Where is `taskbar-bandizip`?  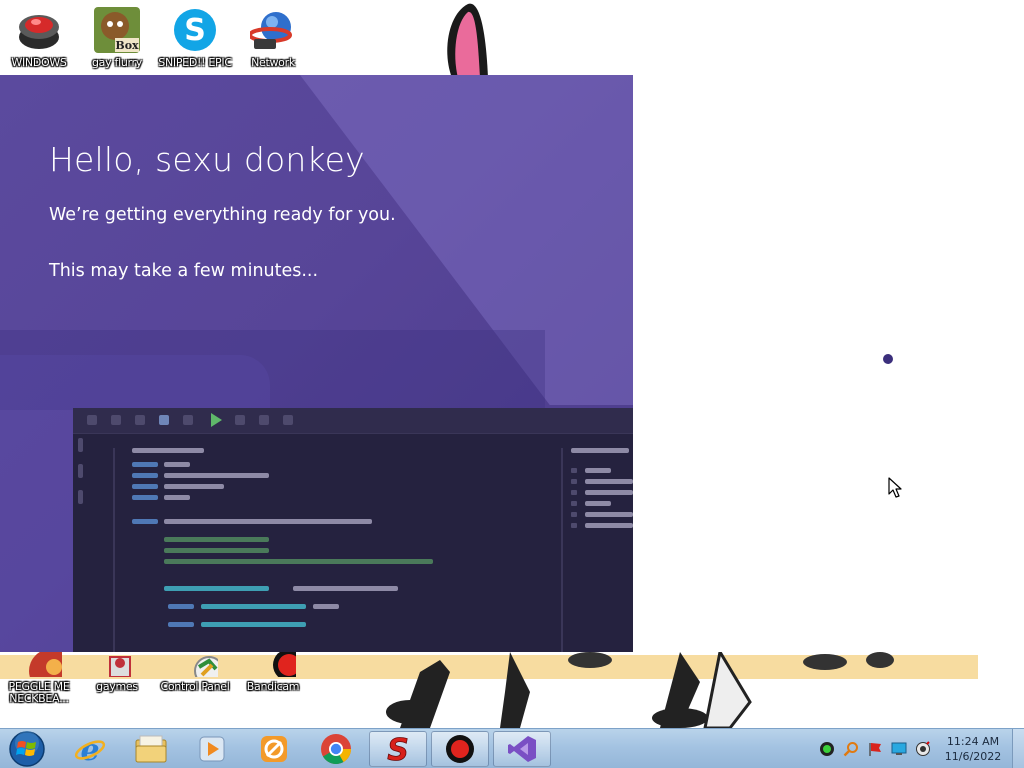
taskbar-bandizip is located at coordinates (274, 749).